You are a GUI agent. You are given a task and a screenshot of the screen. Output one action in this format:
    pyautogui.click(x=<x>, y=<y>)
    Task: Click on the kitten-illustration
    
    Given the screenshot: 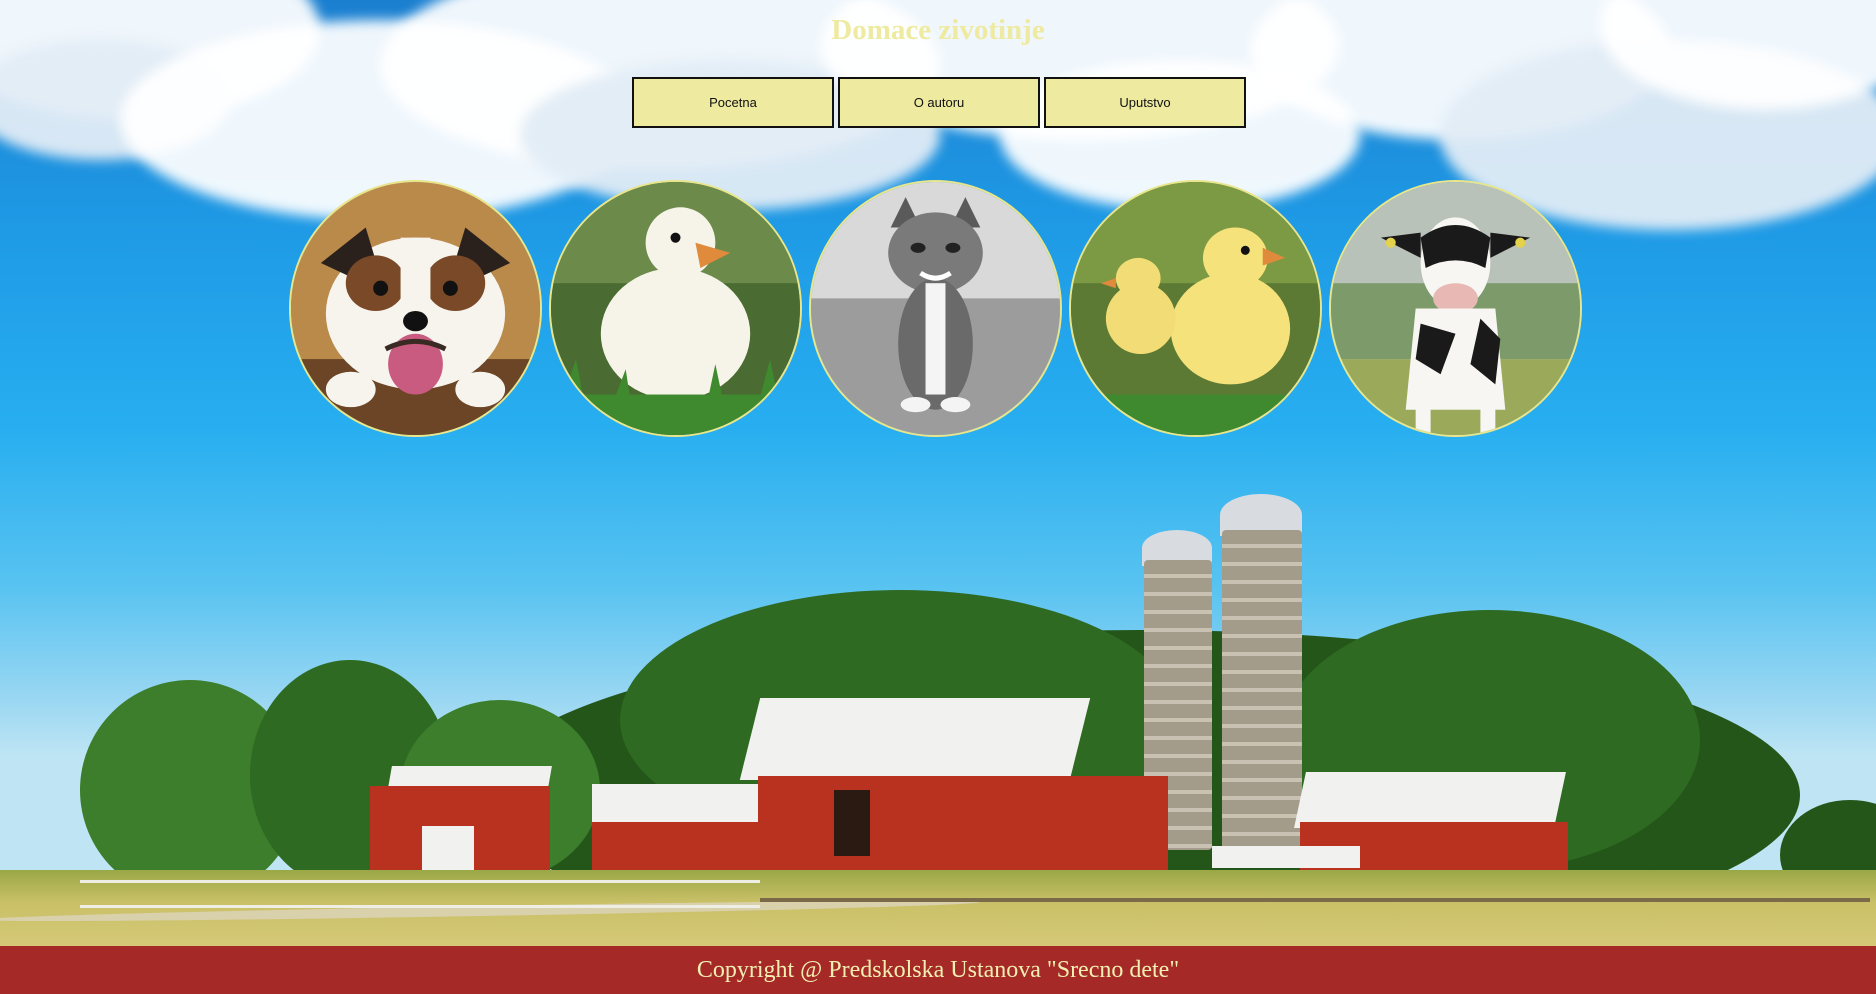 What is the action you would take?
    pyautogui.click(x=935, y=308)
    